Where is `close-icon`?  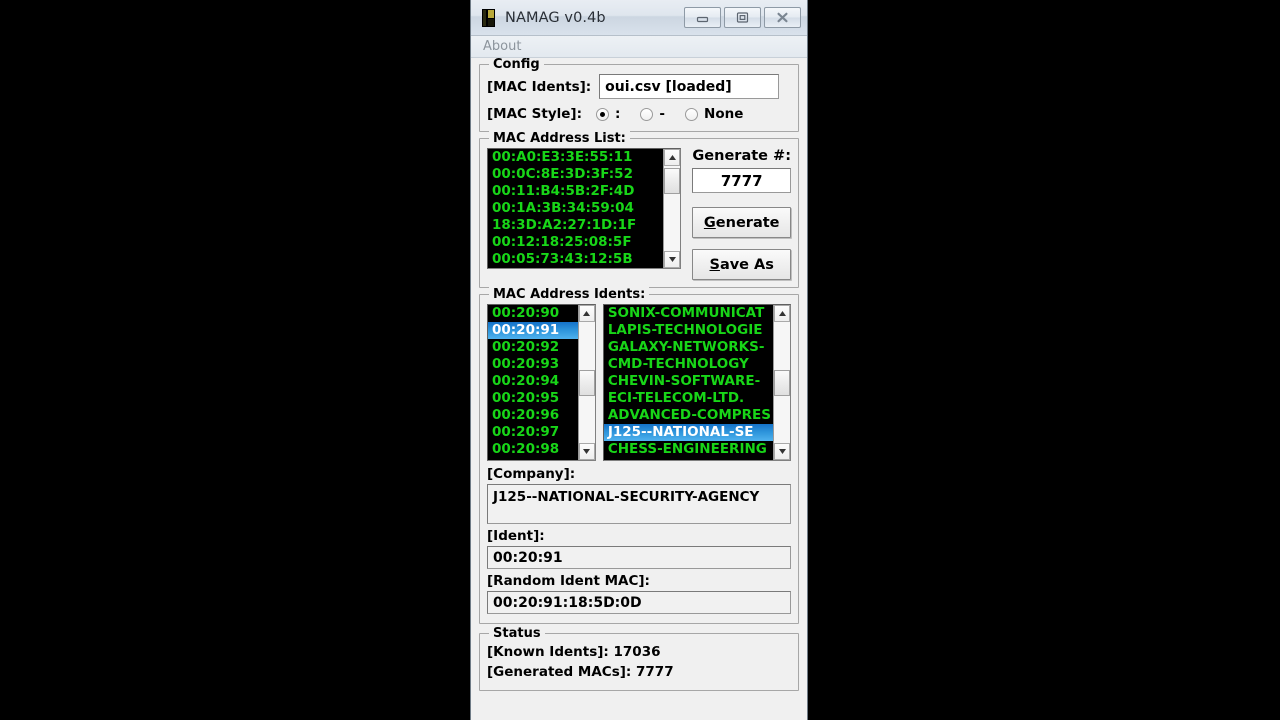
close-icon is located at coordinates (782, 17).